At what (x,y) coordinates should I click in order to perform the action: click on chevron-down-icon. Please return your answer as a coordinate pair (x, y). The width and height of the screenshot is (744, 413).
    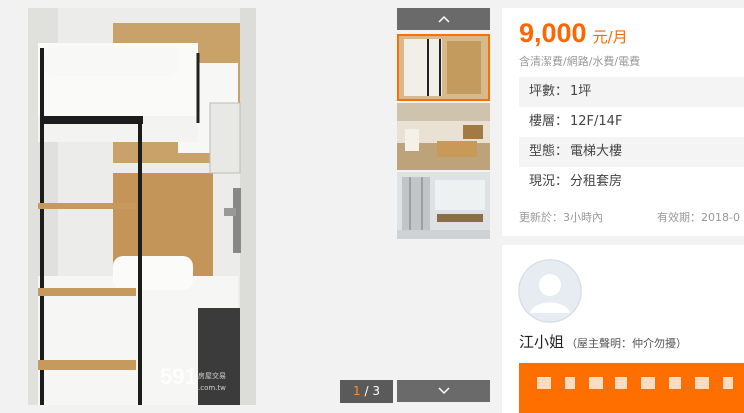
    Looking at the image, I should click on (443, 391).